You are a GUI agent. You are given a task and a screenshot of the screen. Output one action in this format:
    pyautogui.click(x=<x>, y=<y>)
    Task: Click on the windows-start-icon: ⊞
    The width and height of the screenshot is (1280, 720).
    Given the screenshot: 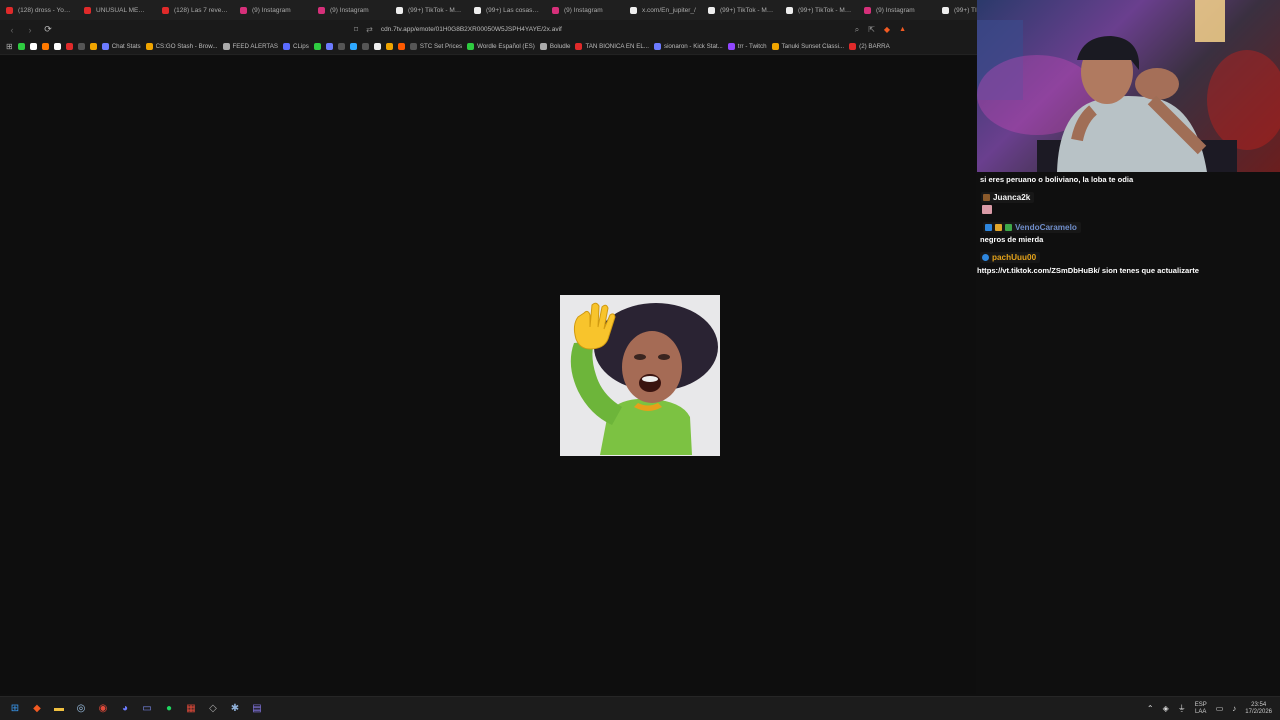 What is the action you would take?
    pyautogui.click(x=15, y=709)
    